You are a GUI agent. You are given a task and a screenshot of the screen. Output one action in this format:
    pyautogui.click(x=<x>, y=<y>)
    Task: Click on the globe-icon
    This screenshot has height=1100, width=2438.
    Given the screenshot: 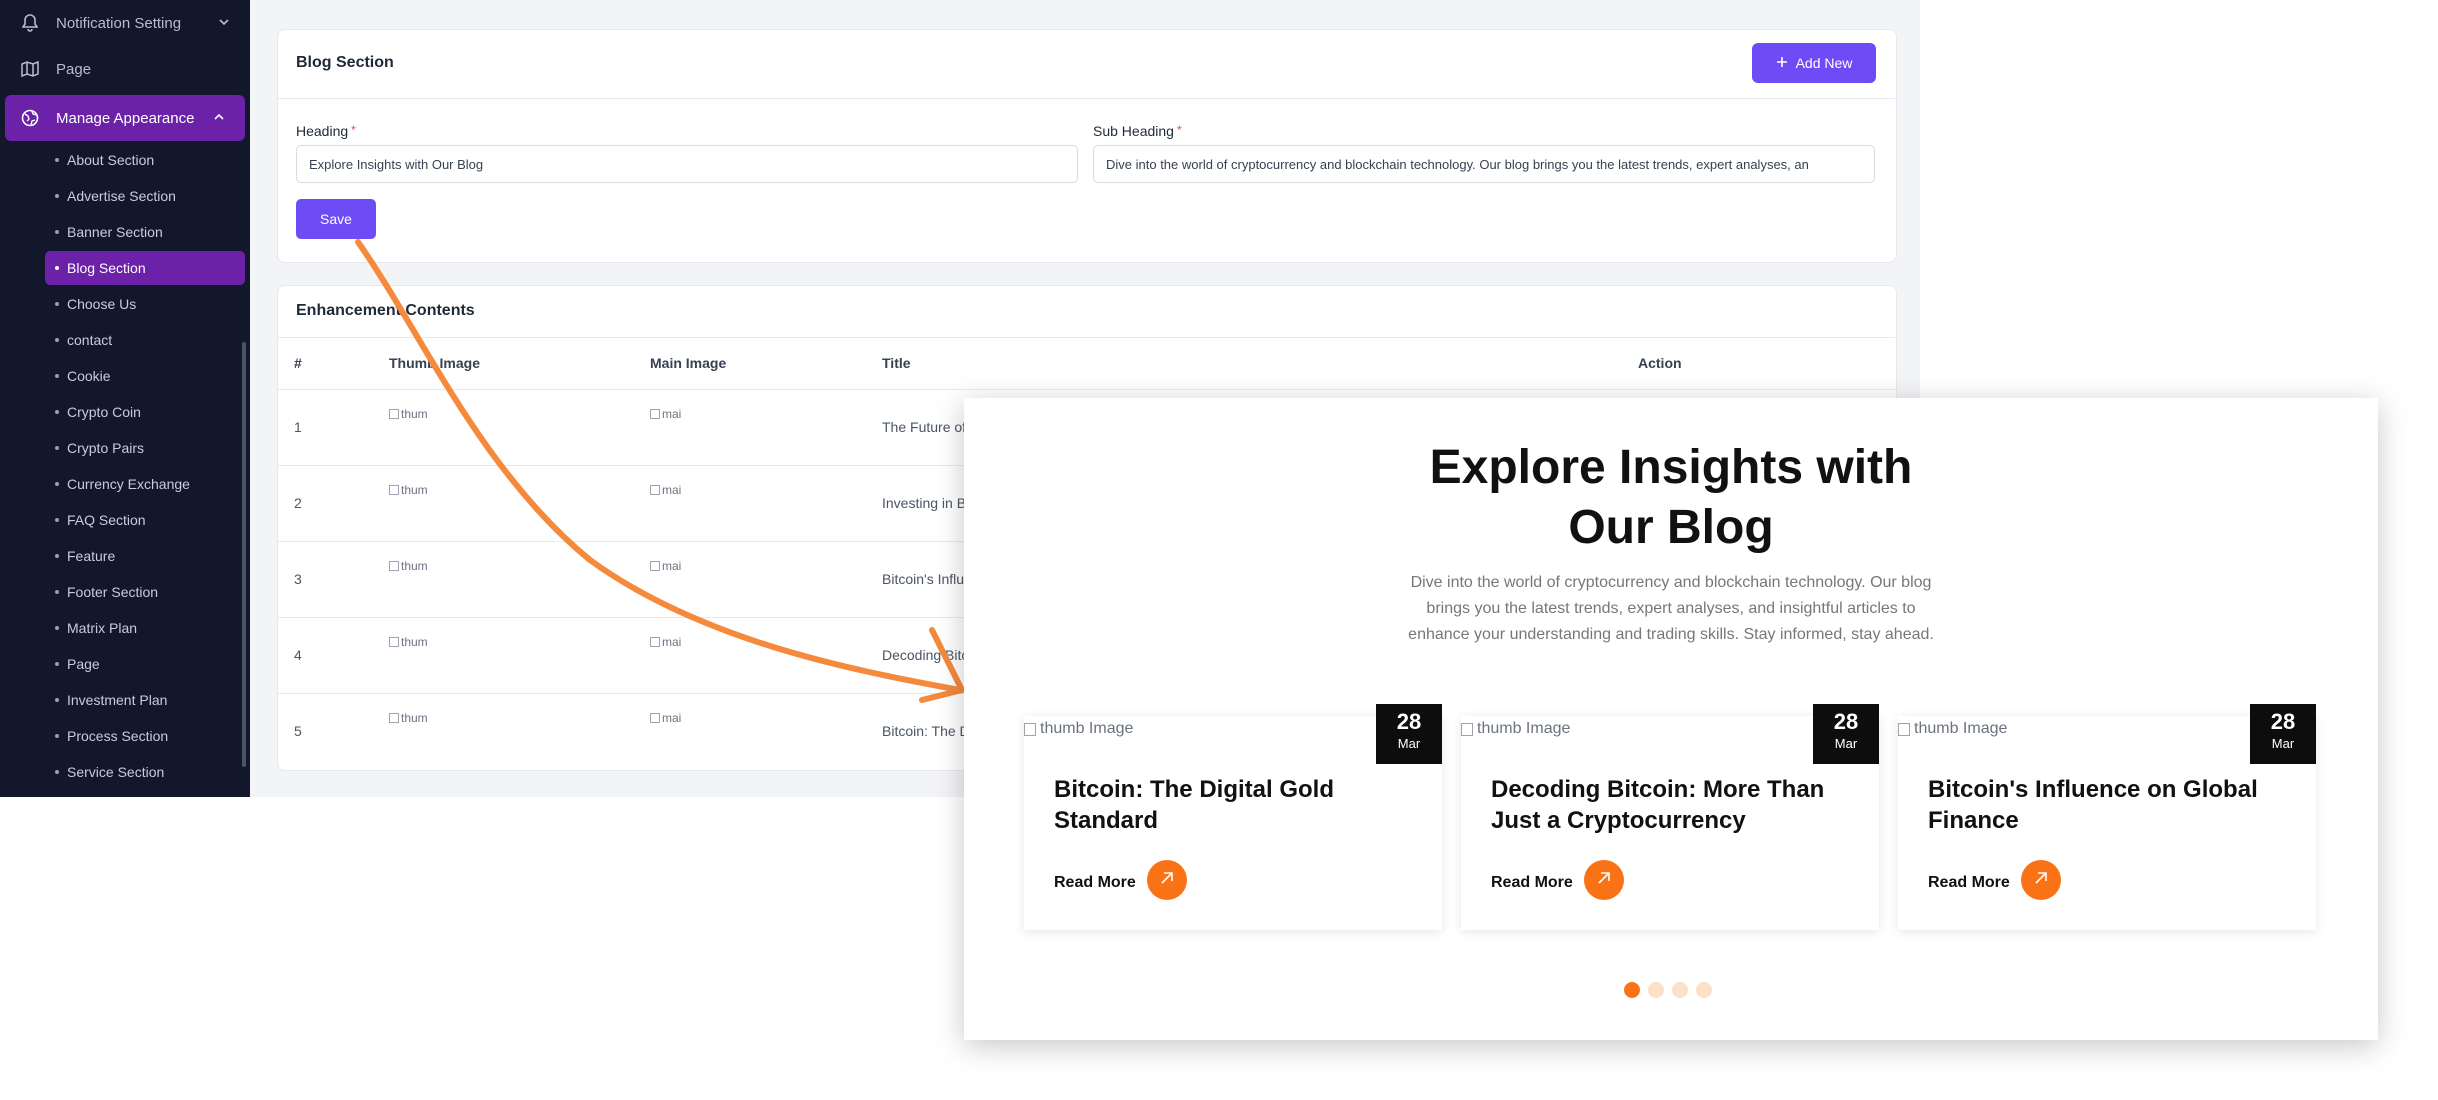 What is the action you would take?
    pyautogui.click(x=30, y=118)
    